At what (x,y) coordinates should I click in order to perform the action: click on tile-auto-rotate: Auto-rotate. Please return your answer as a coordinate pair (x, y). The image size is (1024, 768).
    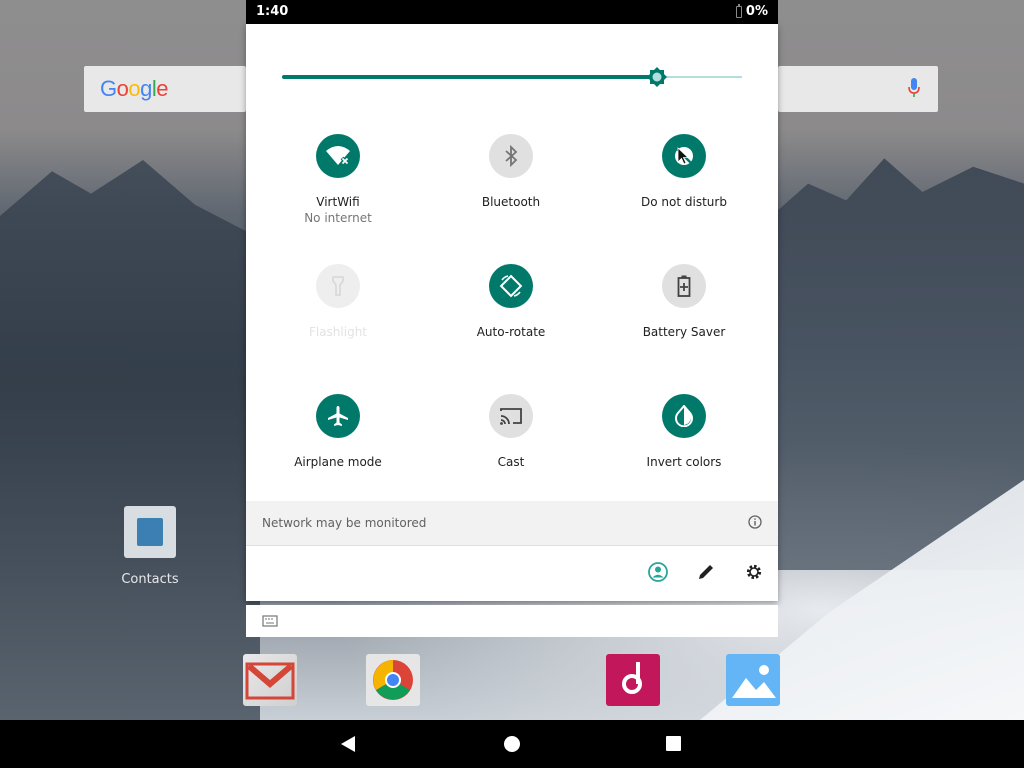
    Looking at the image, I should click on (511, 319).